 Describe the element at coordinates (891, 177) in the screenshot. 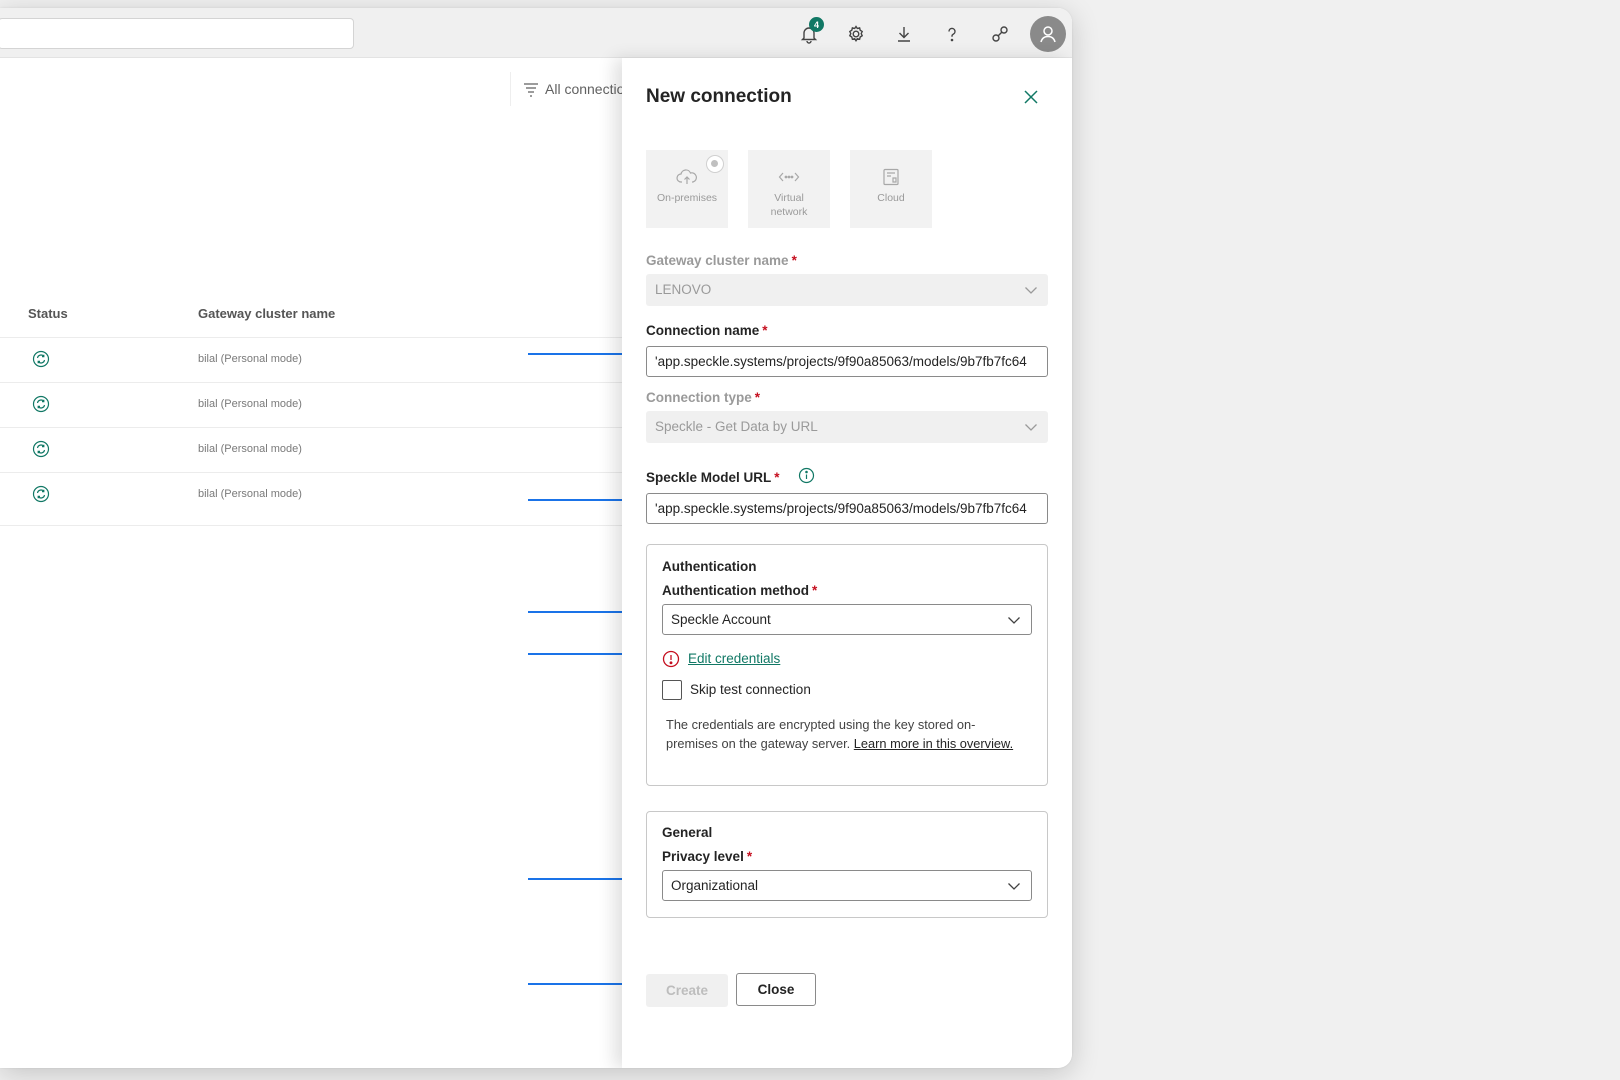

I see `cloud-gateway-icon` at that location.